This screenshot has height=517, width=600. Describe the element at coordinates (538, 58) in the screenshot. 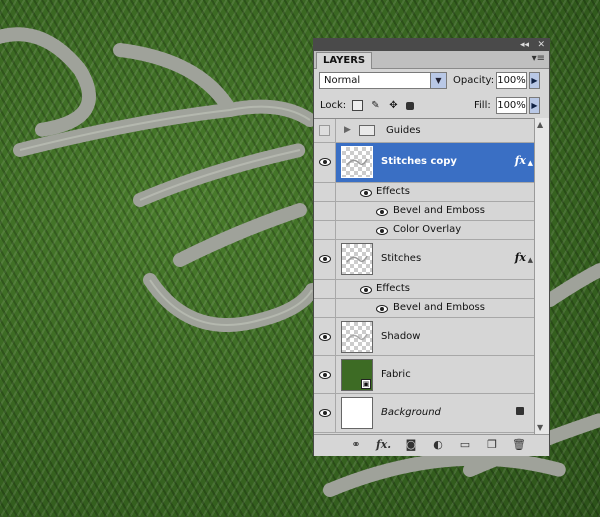

I see `panel-menu-icon: ▾≡` at that location.